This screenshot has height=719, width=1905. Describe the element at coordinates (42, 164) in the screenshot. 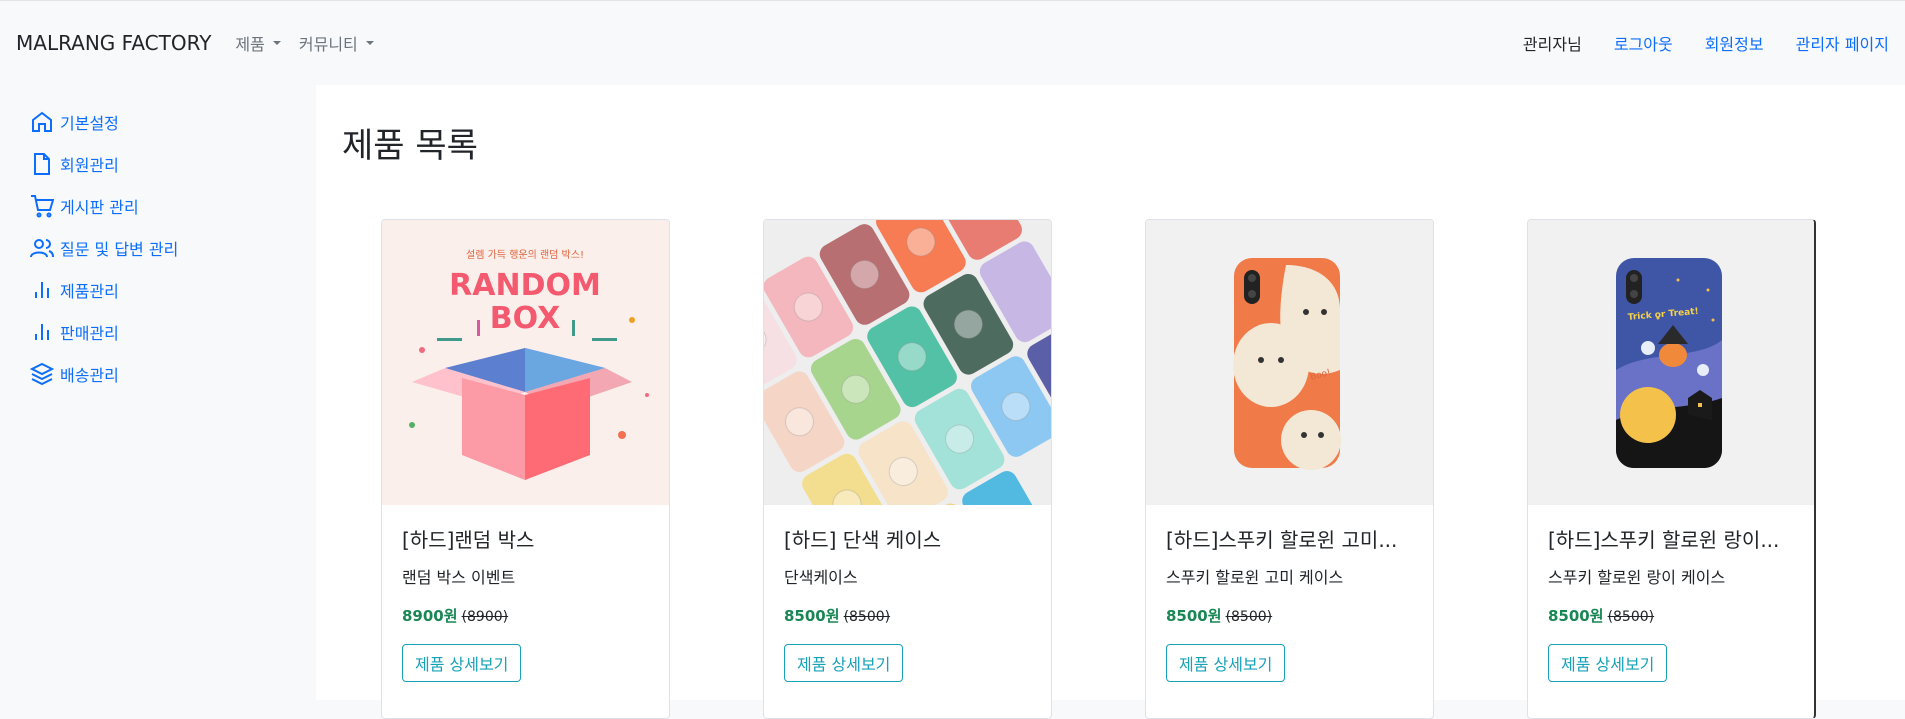

I see `file-icon` at that location.